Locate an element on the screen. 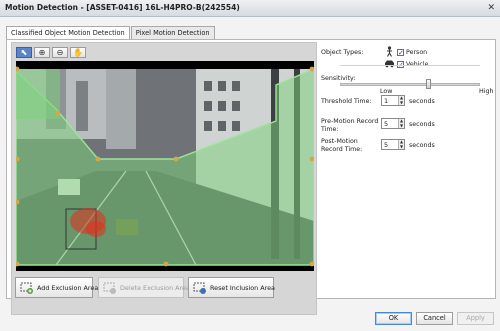  vehicle-icon is located at coordinates (389, 64).